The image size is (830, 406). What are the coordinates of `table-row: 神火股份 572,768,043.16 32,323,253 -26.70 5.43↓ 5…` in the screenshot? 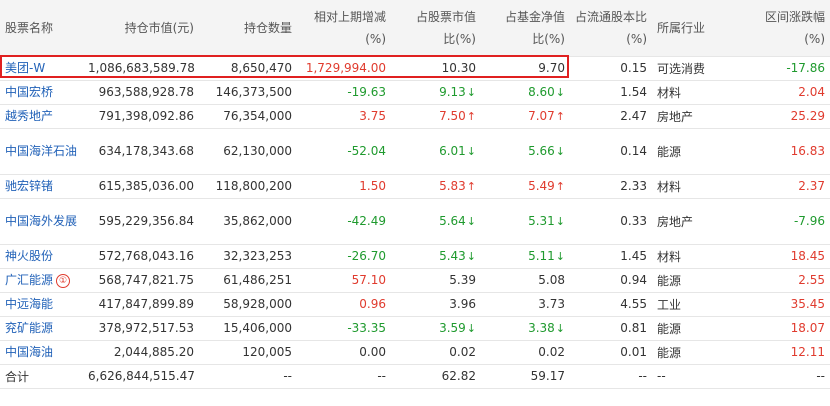 It's located at (415, 256).